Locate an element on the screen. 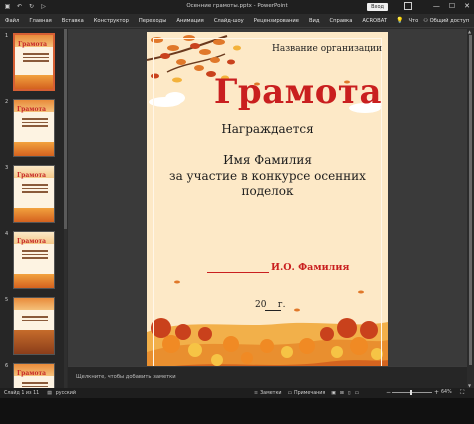  maximize-button: ☐ is located at coordinates (452, 6).